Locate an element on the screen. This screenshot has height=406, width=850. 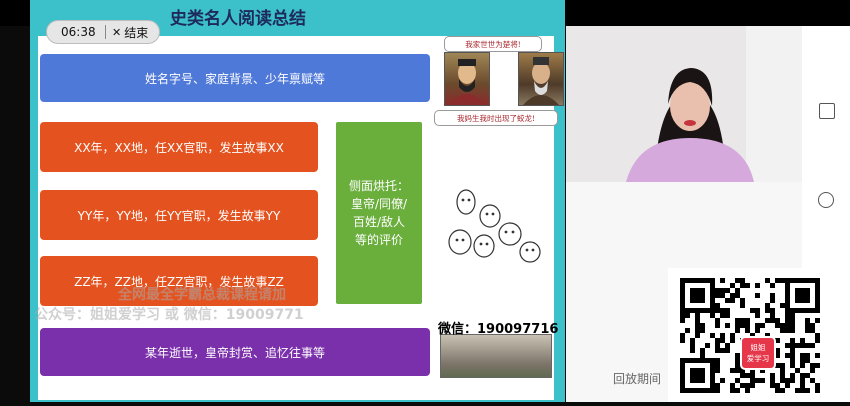
portrait-image-right is located at coordinates (541, 79).